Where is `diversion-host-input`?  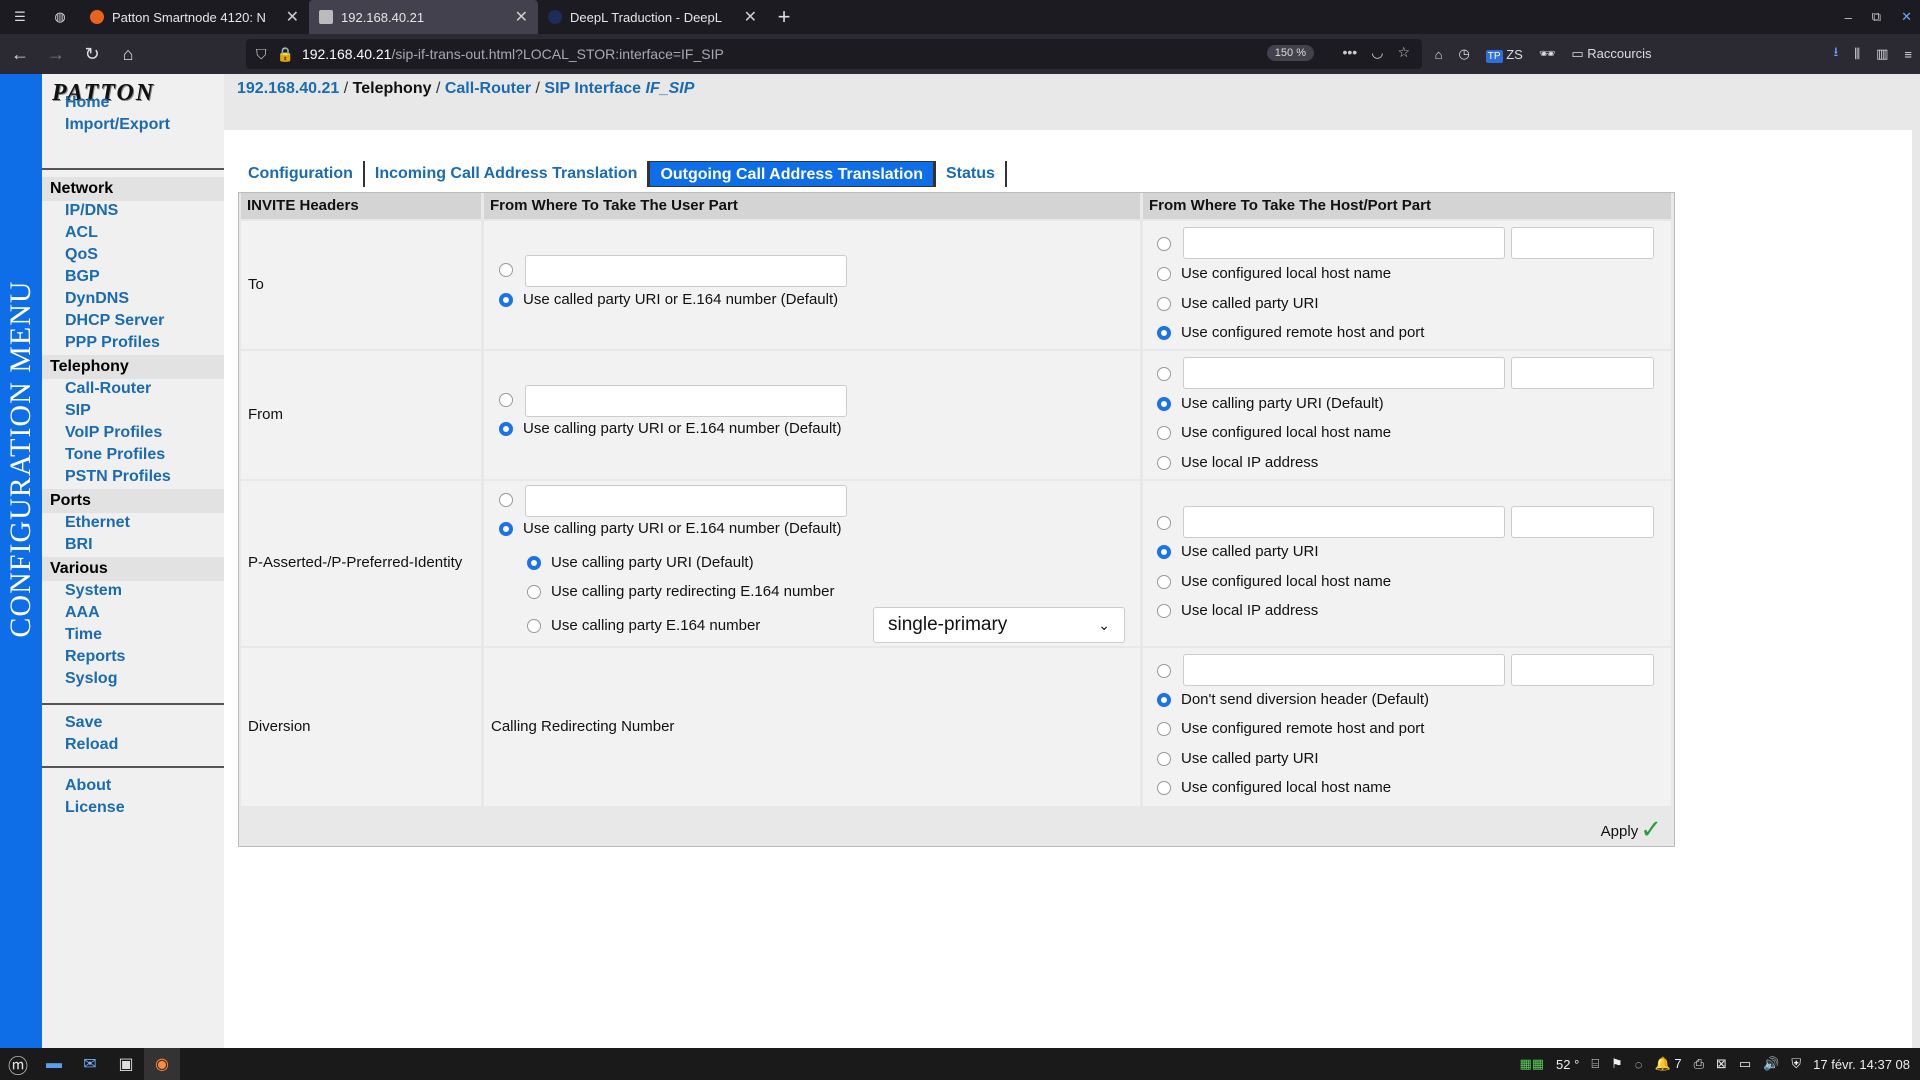
diversion-host-input is located at coordinates (1344, 670).